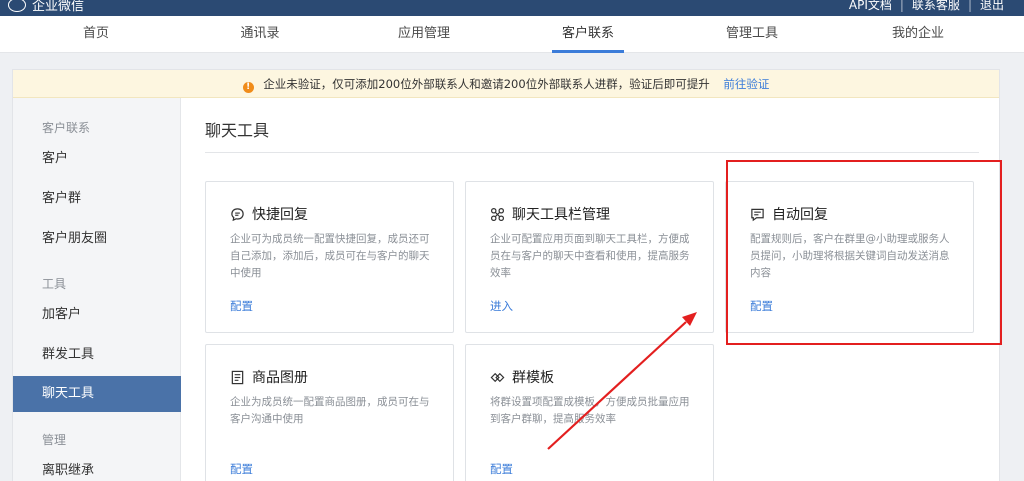  Describe the element at coordinates (622, 381) in the screenshot. I see `annotation-arrow-icon` at that location.